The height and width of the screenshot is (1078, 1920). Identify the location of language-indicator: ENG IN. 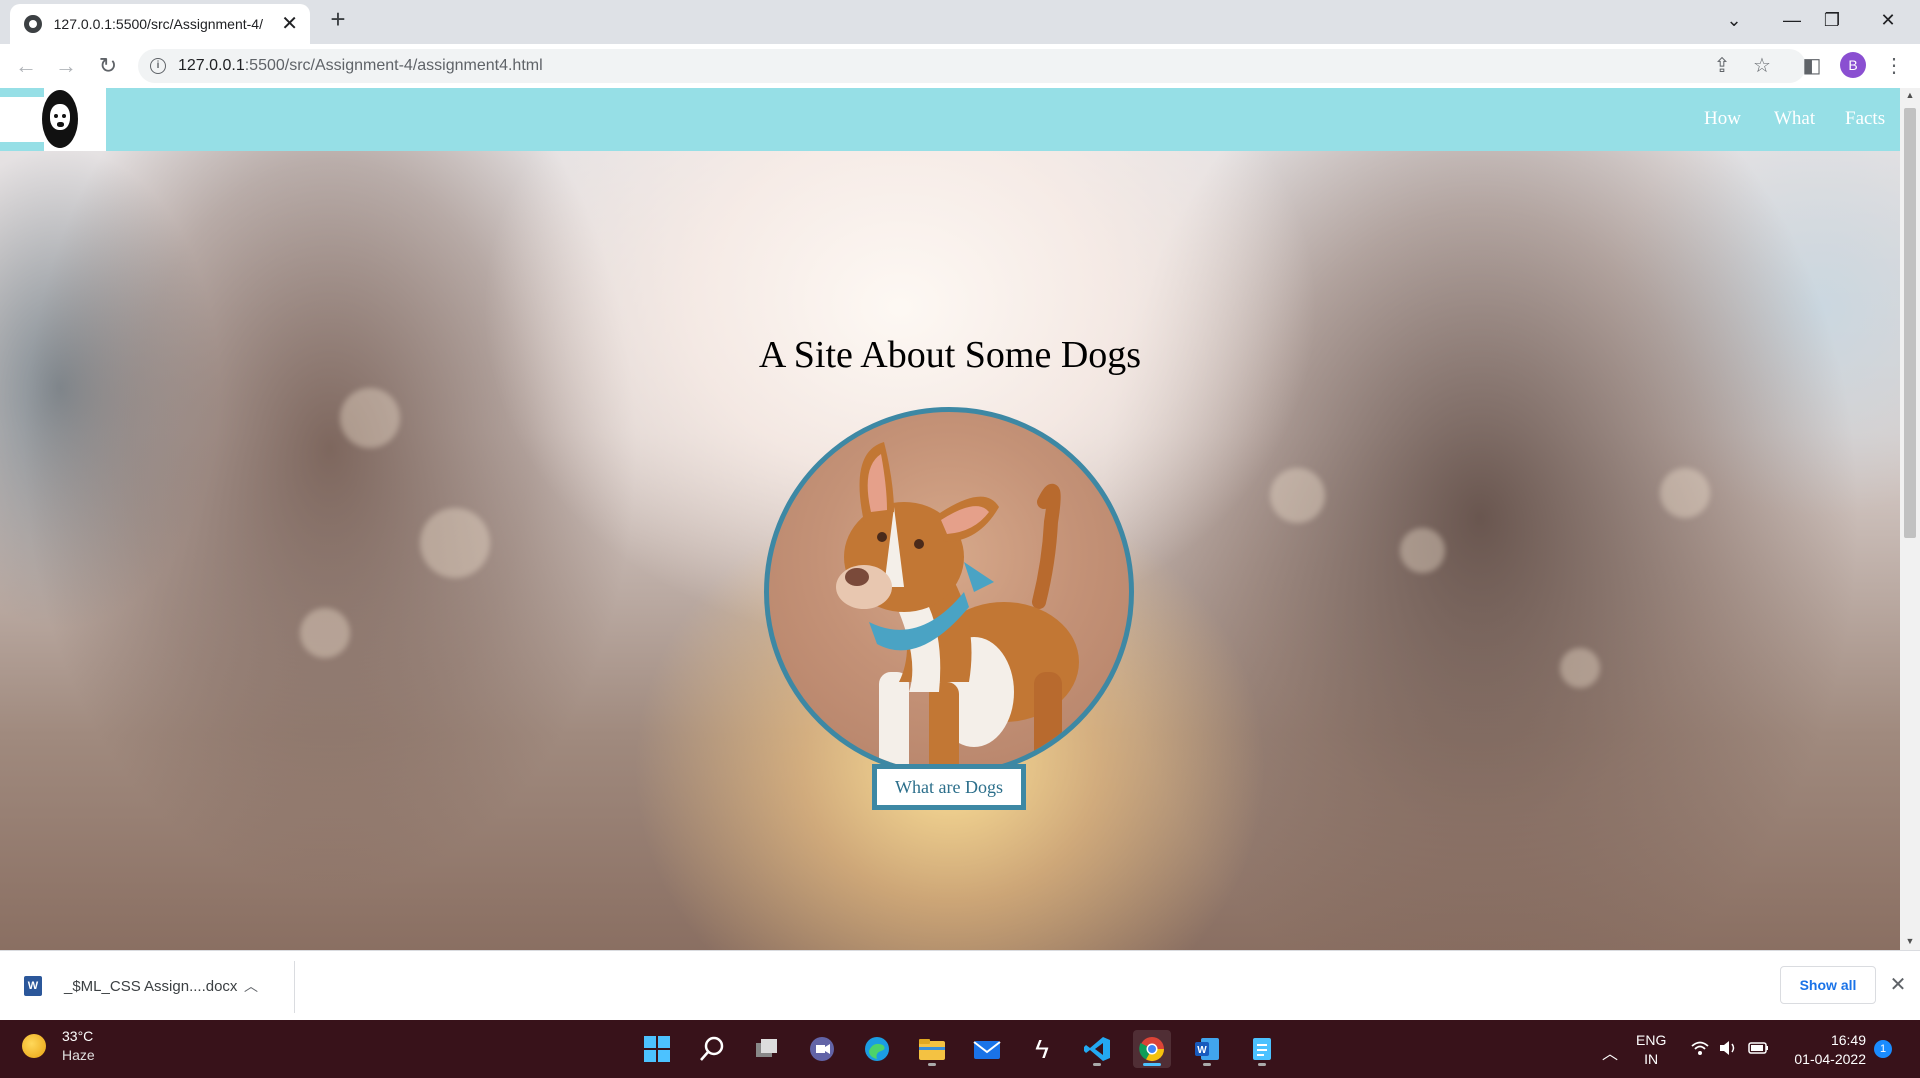
(1651, 1050).